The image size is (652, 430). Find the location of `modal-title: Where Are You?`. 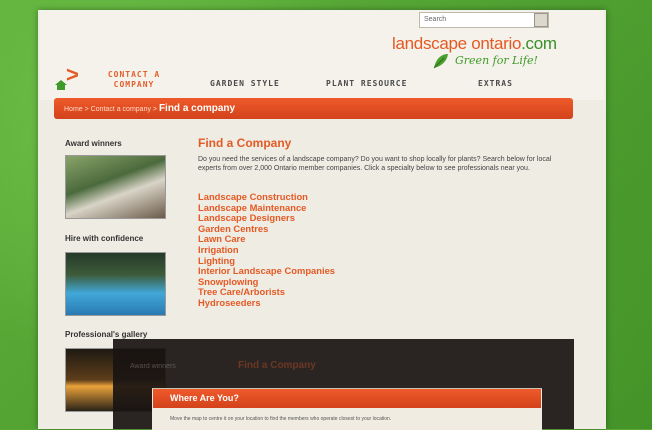

modal-title: Where Are You? is located at coordinates (204, 398).